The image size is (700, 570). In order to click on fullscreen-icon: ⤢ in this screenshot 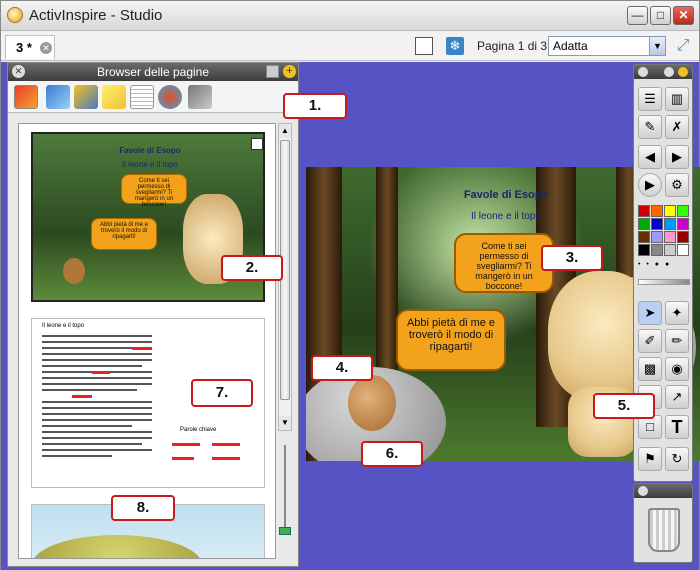, I will do `click(683, 46)`.